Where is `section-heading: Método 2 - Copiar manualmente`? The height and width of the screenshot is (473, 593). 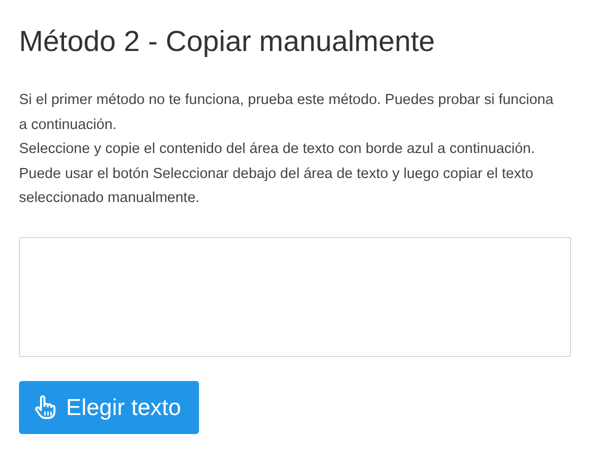
section-heading: Método 2 - Copiar manualmente is located at coordinates (227, 42).